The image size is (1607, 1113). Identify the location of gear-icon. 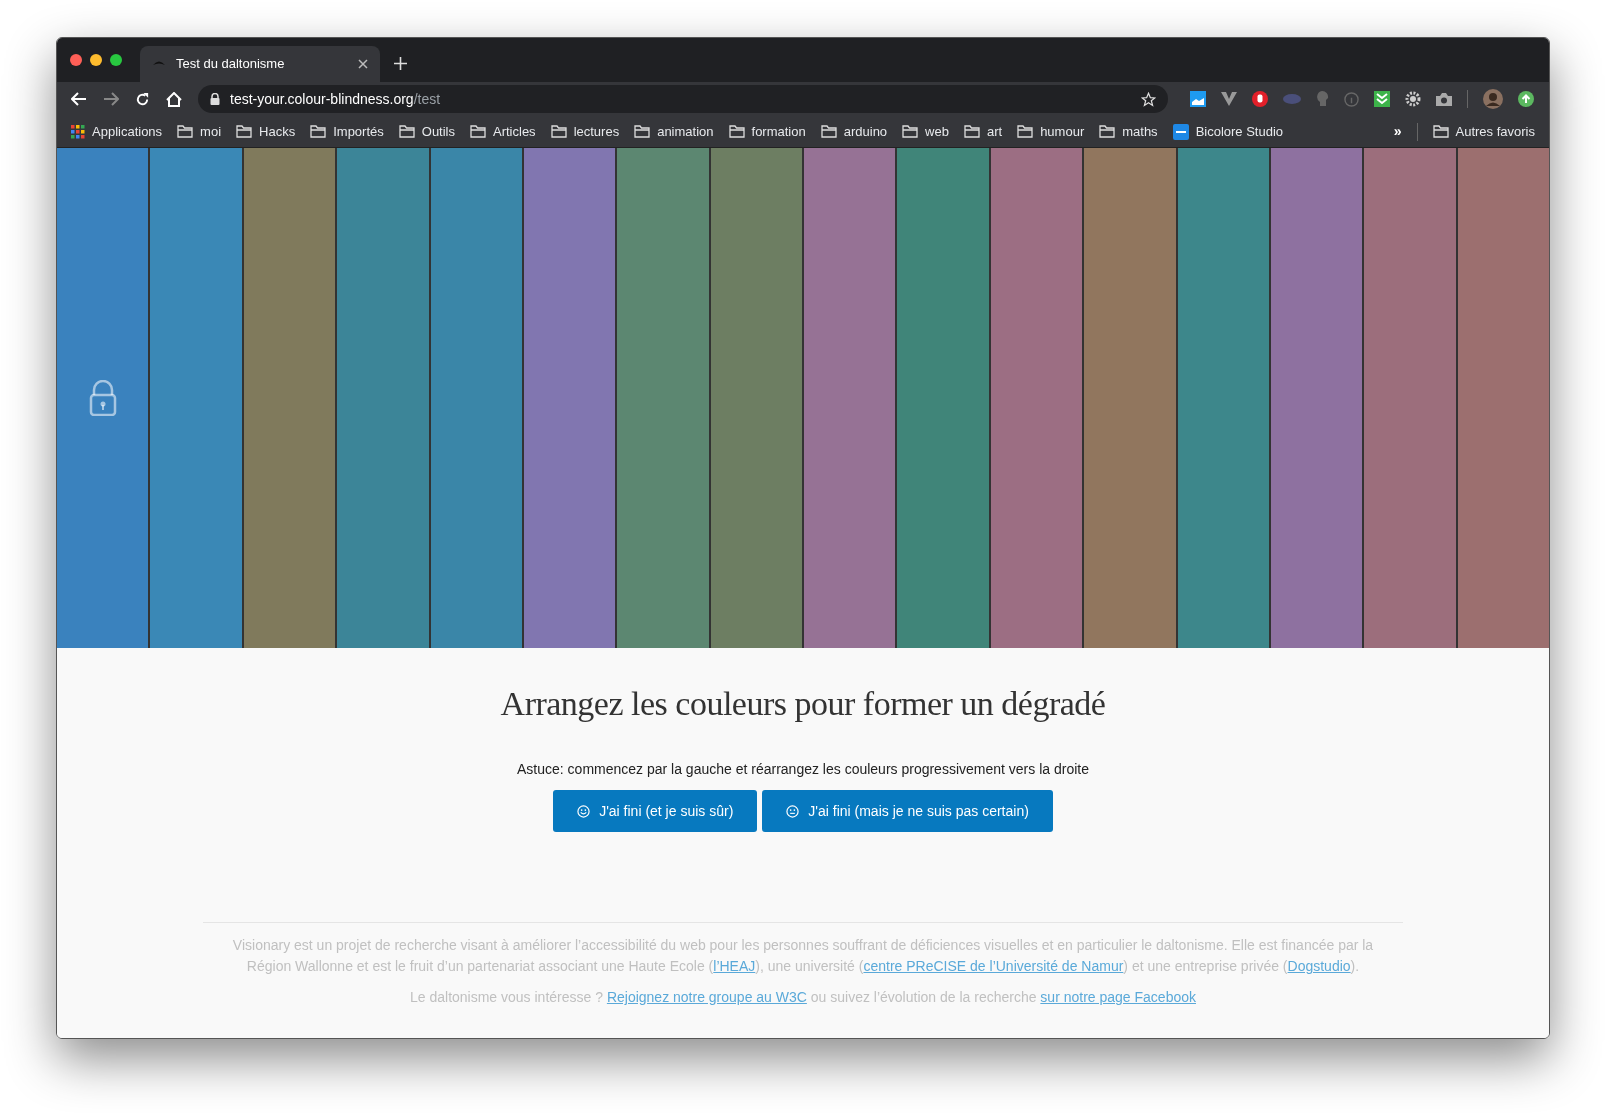
(1413, 99).